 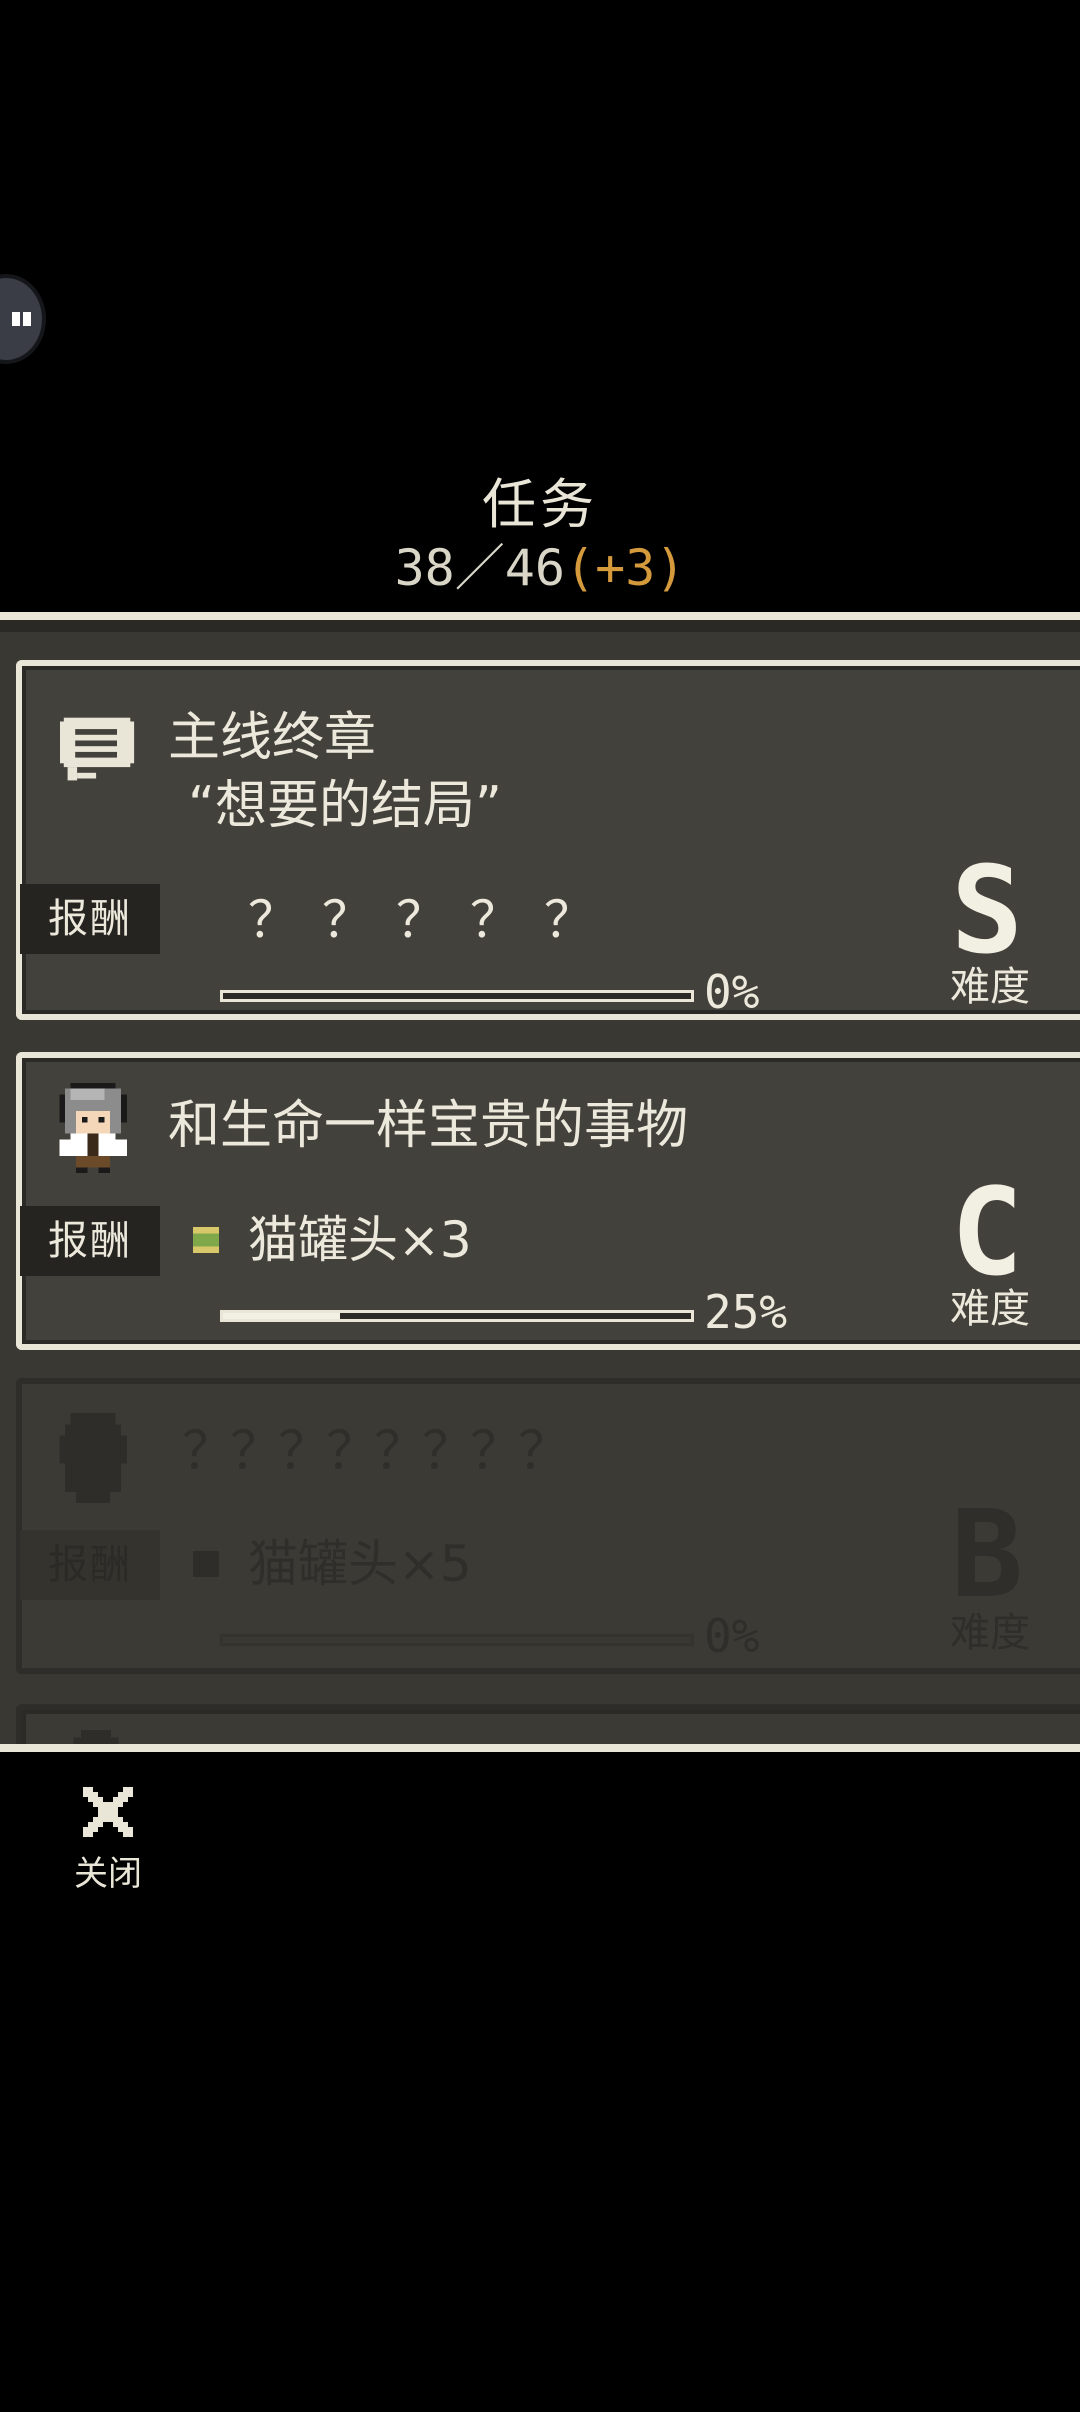 What do you see at coordinates (360, 1240) in the screenshot?
I see `reward-value: 猫罐头×3` at bounding box center [360, 1240].